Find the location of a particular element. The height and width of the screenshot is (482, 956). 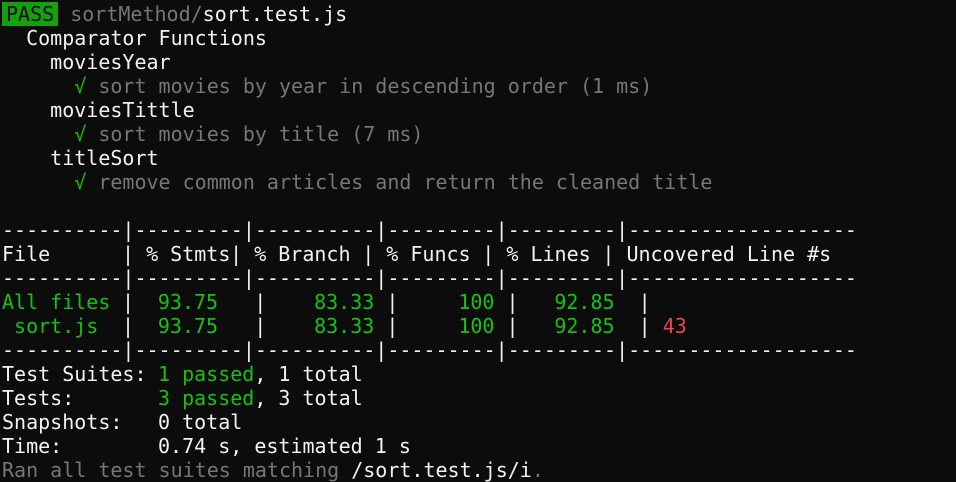

test-case-text: sort movies by title (7 ms) is located at coordinates (261, 134).